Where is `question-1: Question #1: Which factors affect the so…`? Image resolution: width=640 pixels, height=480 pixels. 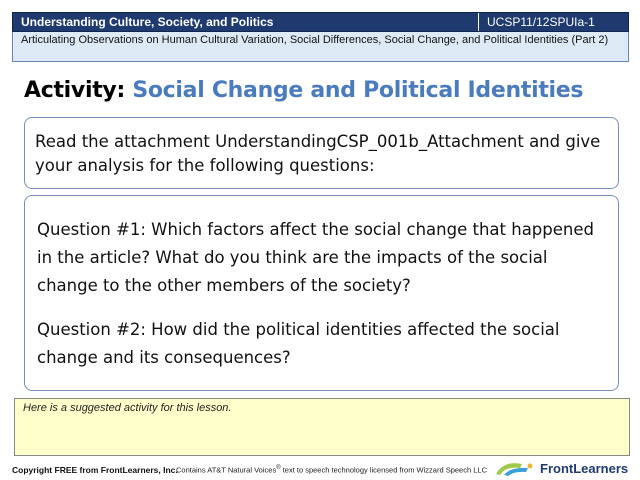 question-1: Question #1: Which factors affect the so… is located at coordinates (315, 257).